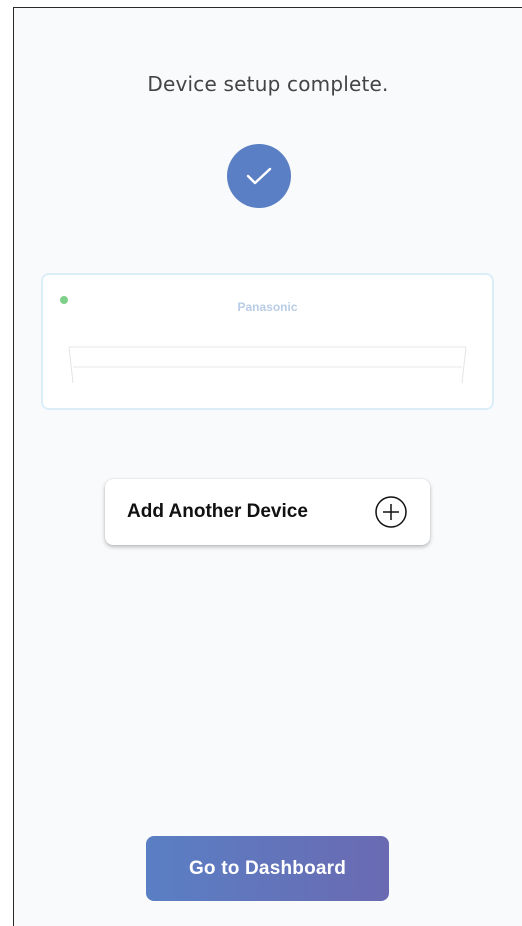 The width and height of the screenshot is (522, 926). I want to click on checkmark-icon, so click(259, 176).